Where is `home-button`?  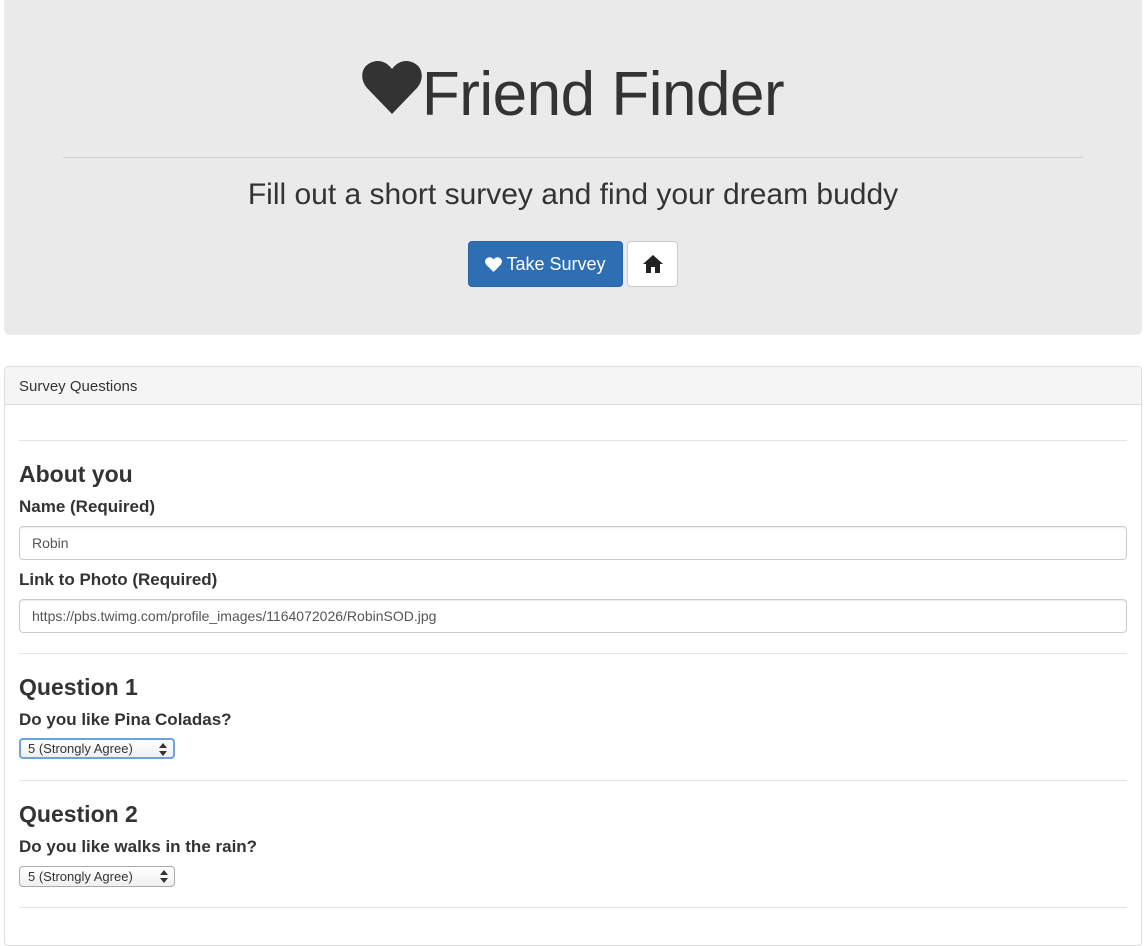
home-button is located at coordinates (652, 264).